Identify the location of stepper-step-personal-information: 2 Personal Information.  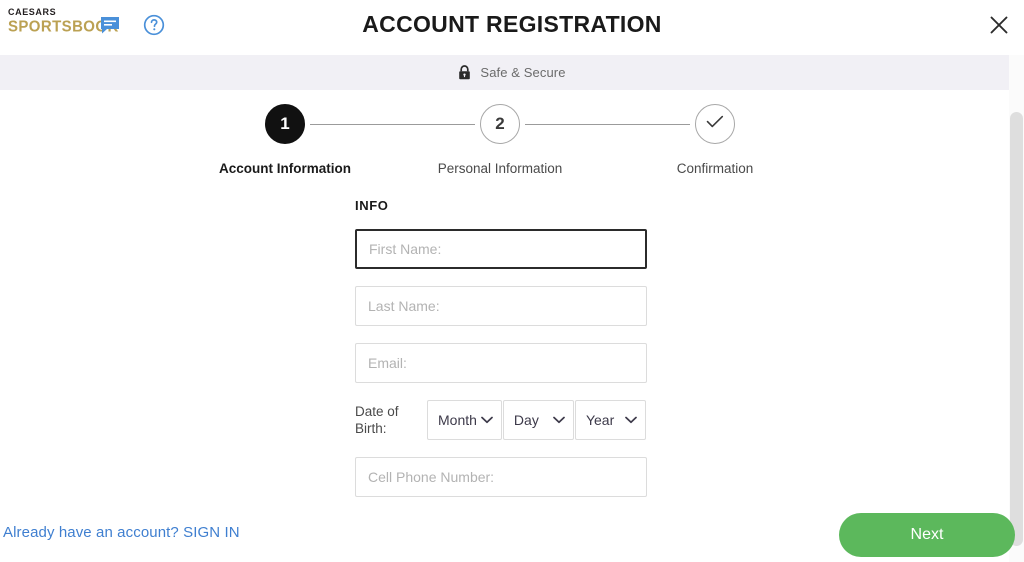
(500, 140).